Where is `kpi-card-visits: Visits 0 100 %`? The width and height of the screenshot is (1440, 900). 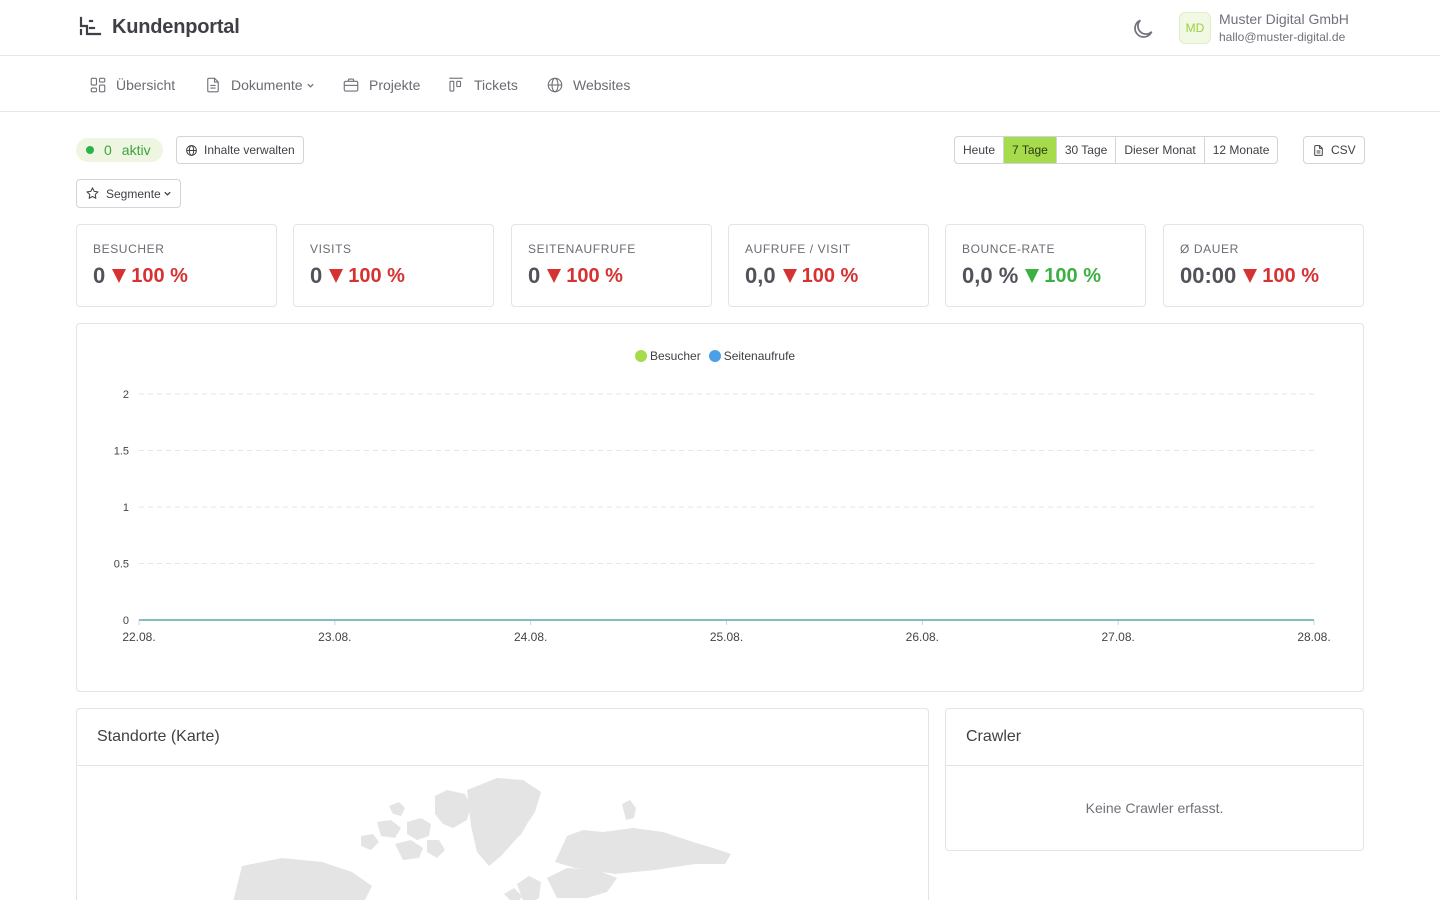
kpi-card-visits: Visits 0 100 % is located at coordinates (393, 265).